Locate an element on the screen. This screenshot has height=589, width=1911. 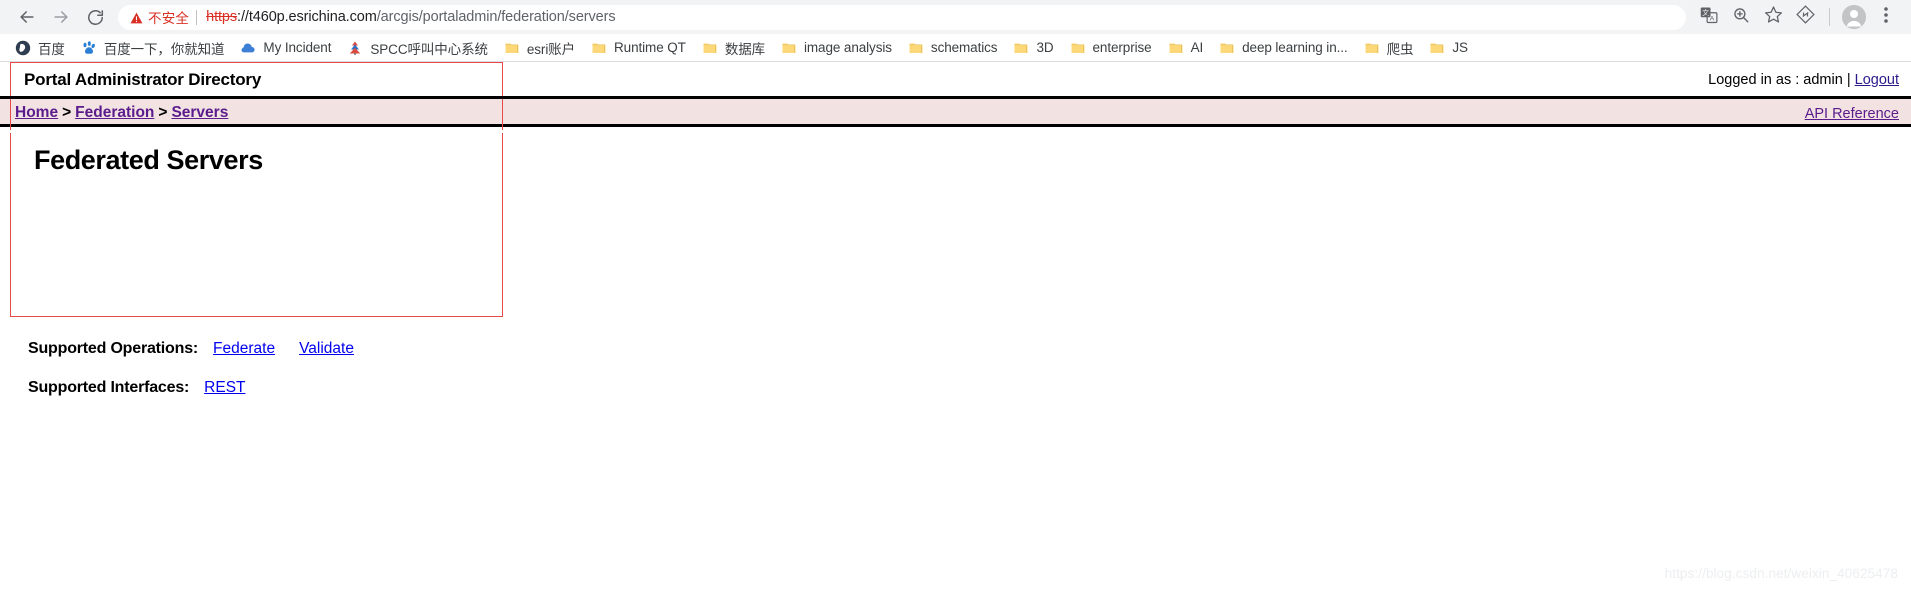
bookmark-label: esri账户 is located at coordinates (551, 49).